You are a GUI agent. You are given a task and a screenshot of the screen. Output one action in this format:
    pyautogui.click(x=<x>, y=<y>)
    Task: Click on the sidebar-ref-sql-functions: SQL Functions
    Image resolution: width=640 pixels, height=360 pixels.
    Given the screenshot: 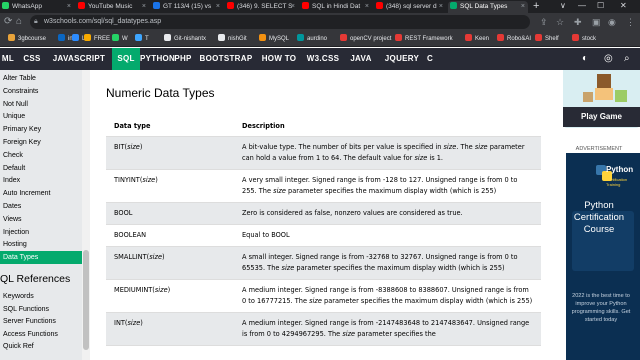 What is the action you would take?
    pyautogui.click(x=41, y=309)
    